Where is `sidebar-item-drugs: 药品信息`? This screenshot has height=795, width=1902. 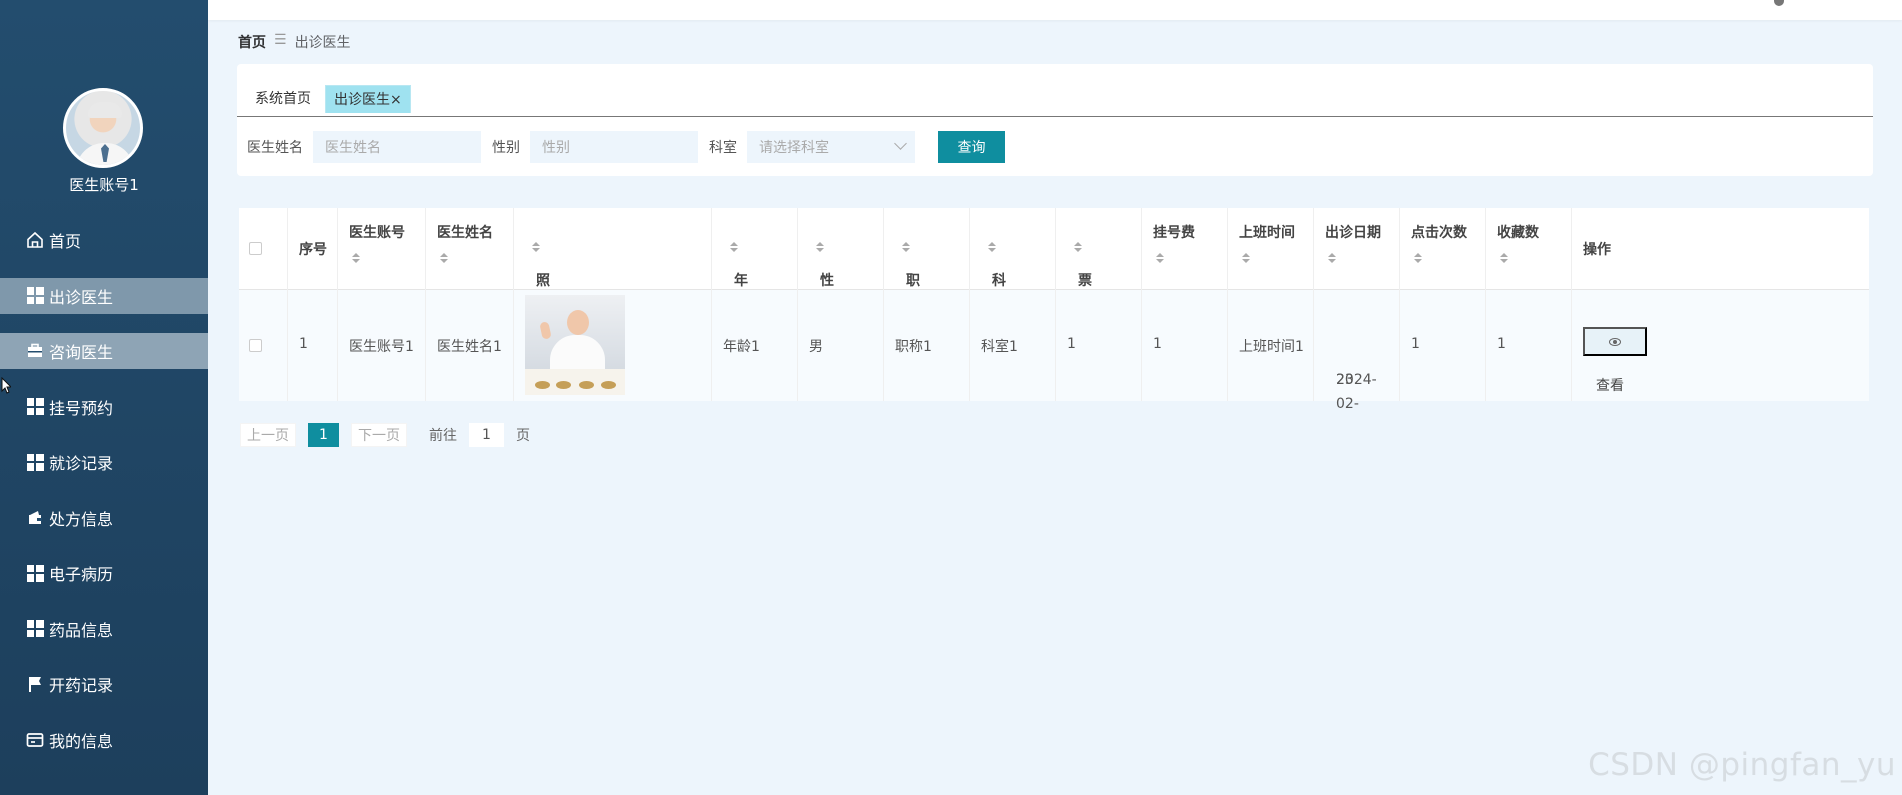 sidebar-item-drugs: 药品信息 is located at coordinates (104, 629).